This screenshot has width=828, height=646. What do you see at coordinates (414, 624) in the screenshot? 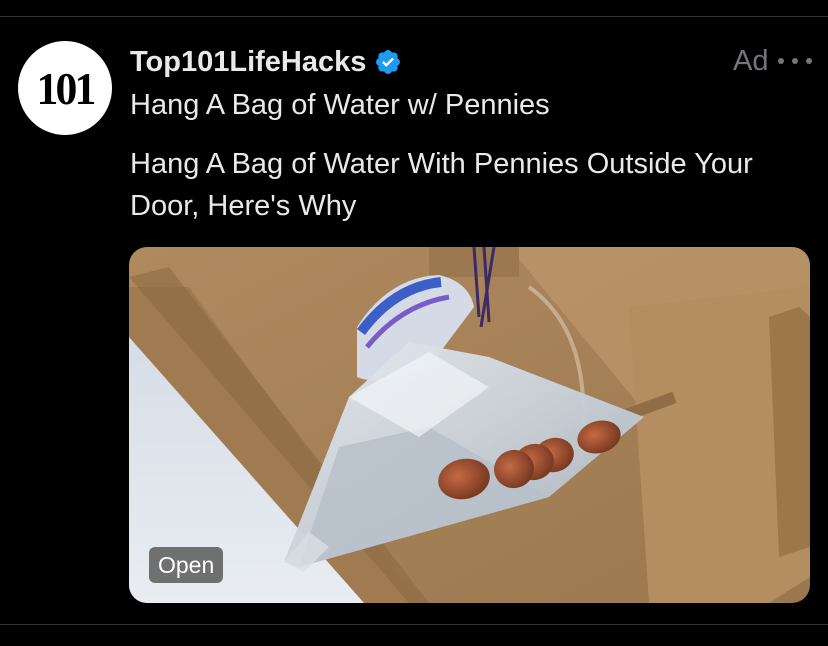
I see `bottom-divider` at bounding box center [414, 624].